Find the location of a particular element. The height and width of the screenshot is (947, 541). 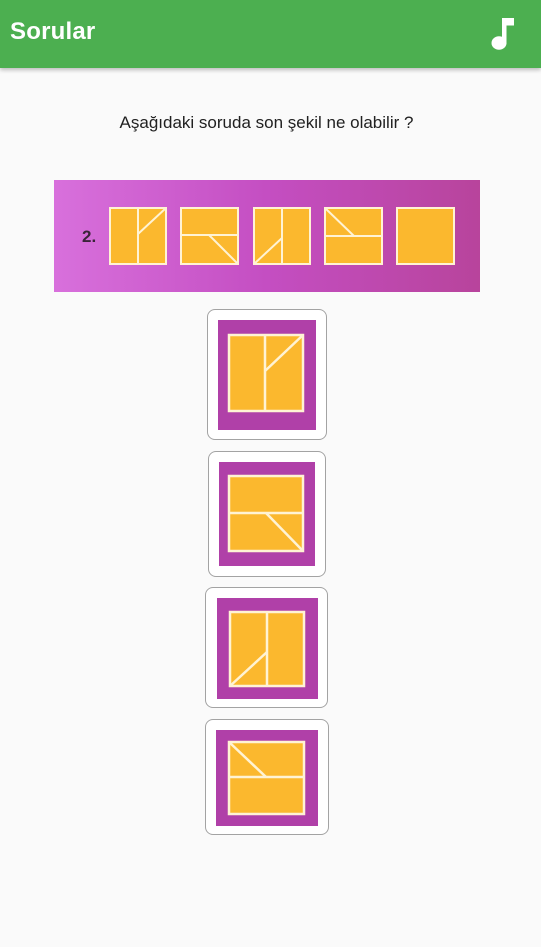

option-4-image is located at coordinates (267, 778).